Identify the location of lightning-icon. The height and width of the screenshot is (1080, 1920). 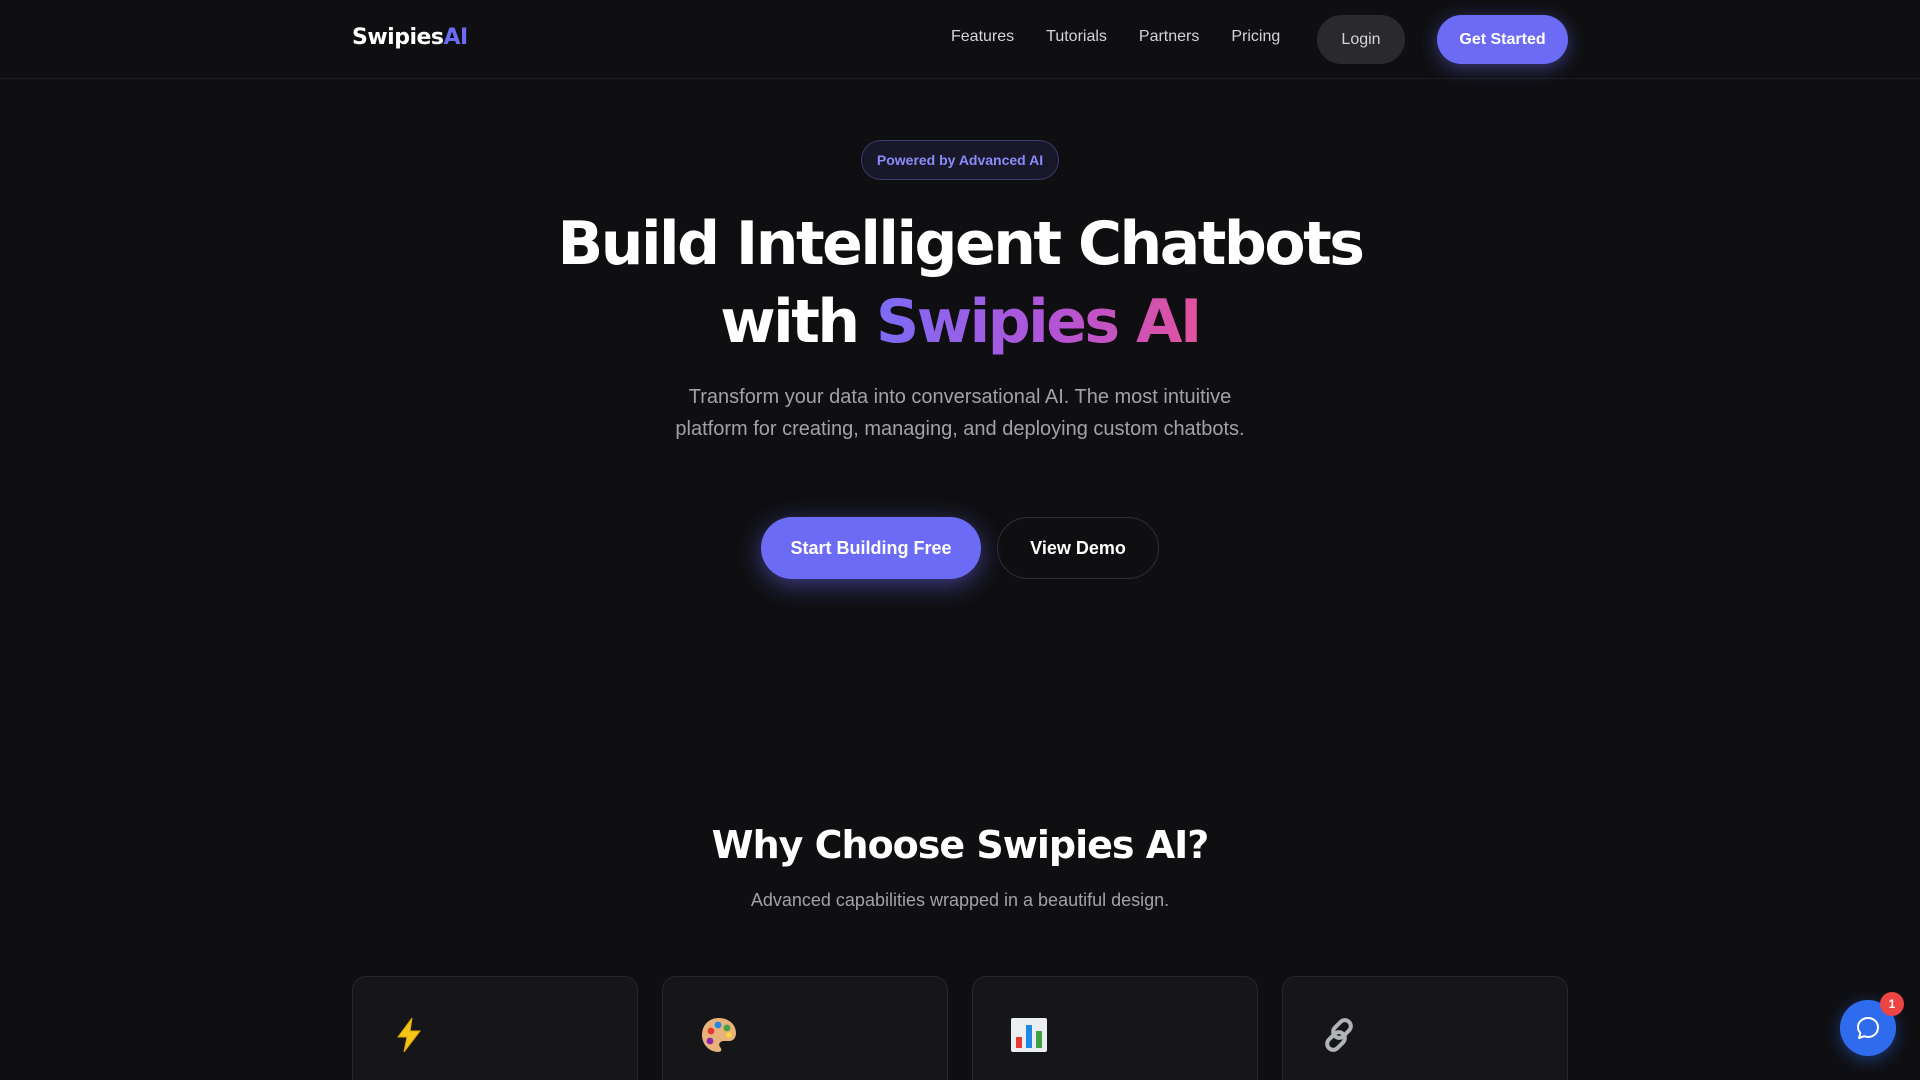
(409, 1035).